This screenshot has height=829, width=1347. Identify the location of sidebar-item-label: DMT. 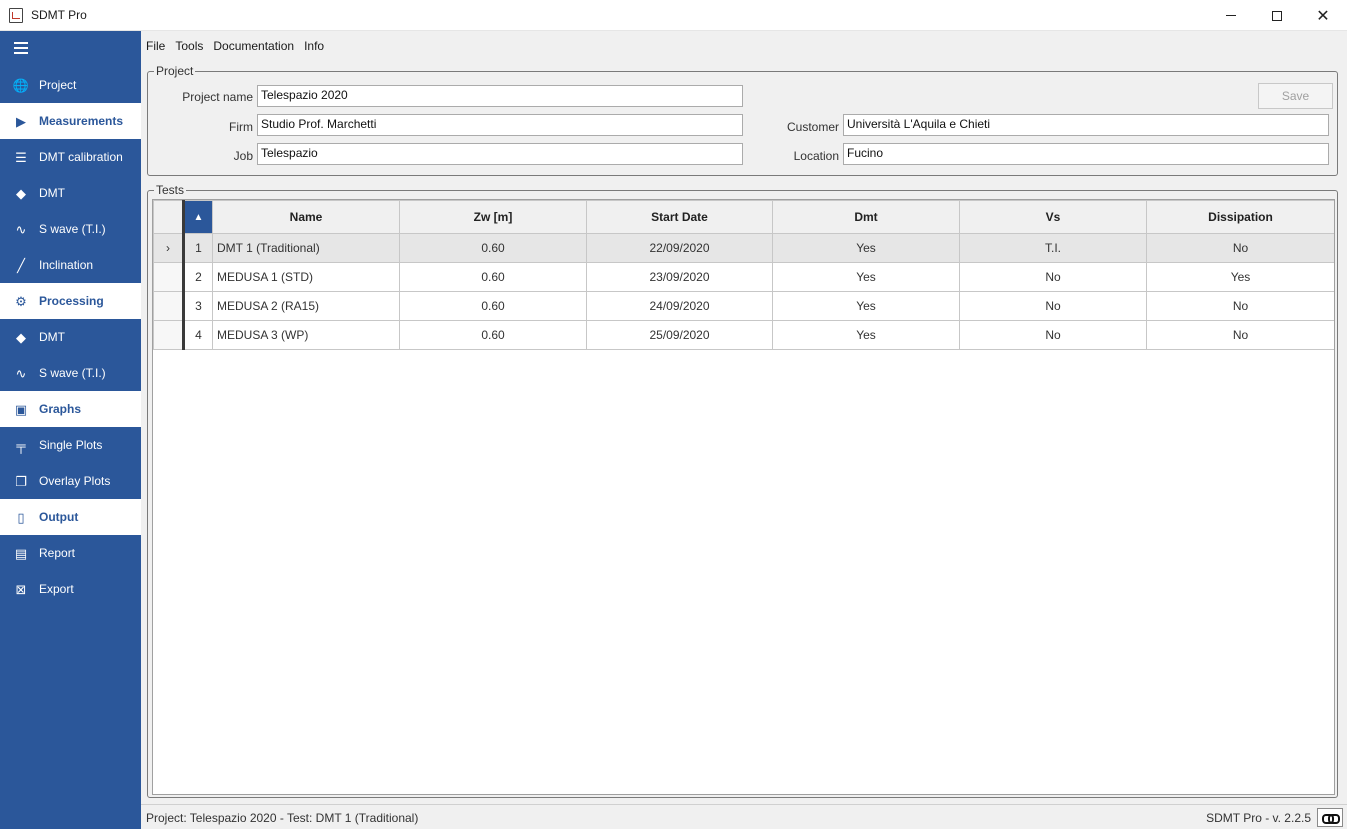
(52, 193).